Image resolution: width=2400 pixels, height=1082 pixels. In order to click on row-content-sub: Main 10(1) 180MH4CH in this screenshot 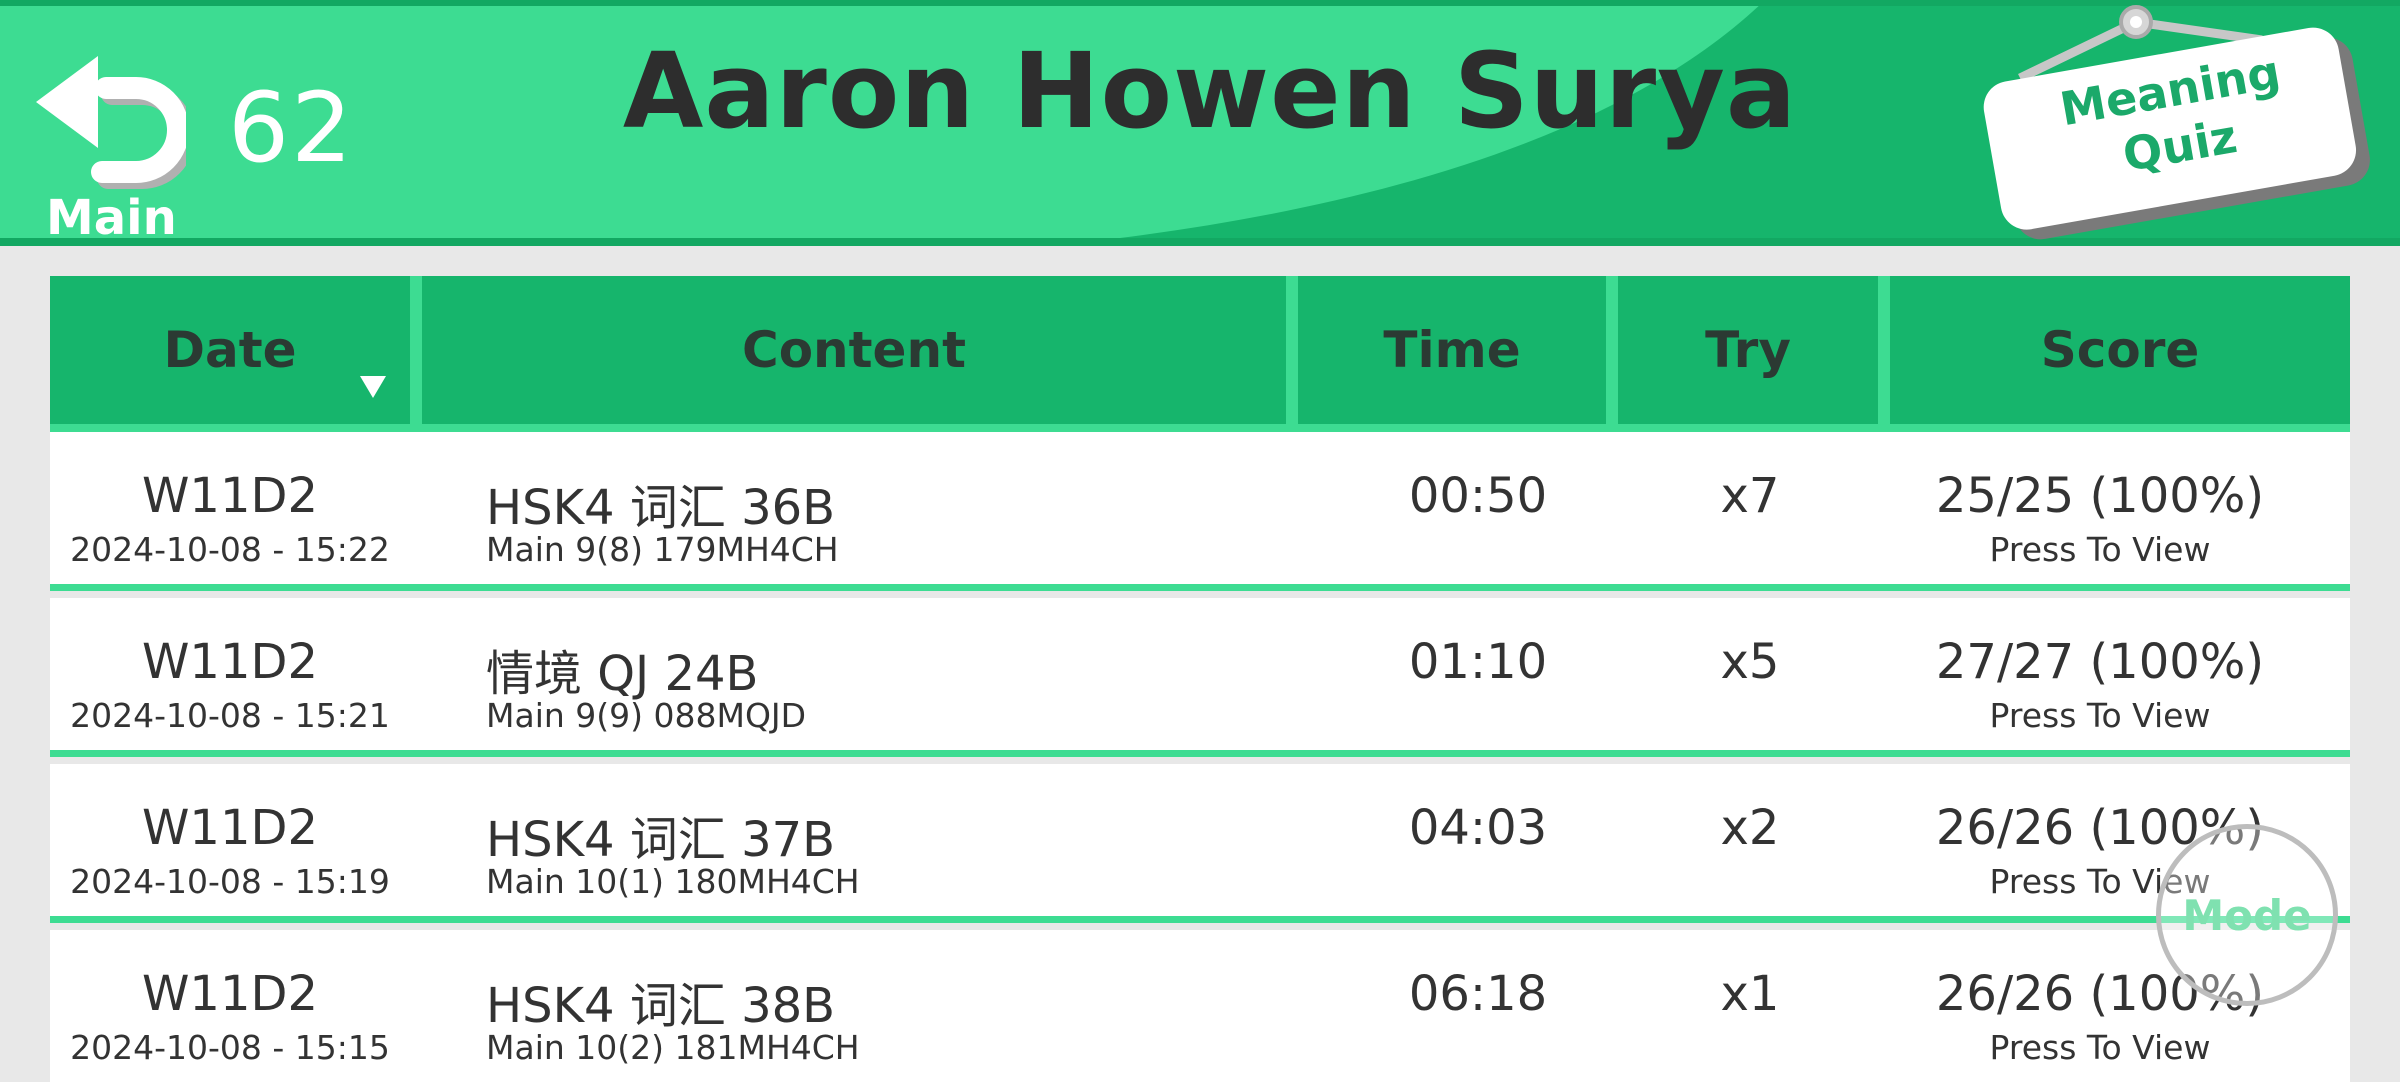, I will do `click(673, 881)`.